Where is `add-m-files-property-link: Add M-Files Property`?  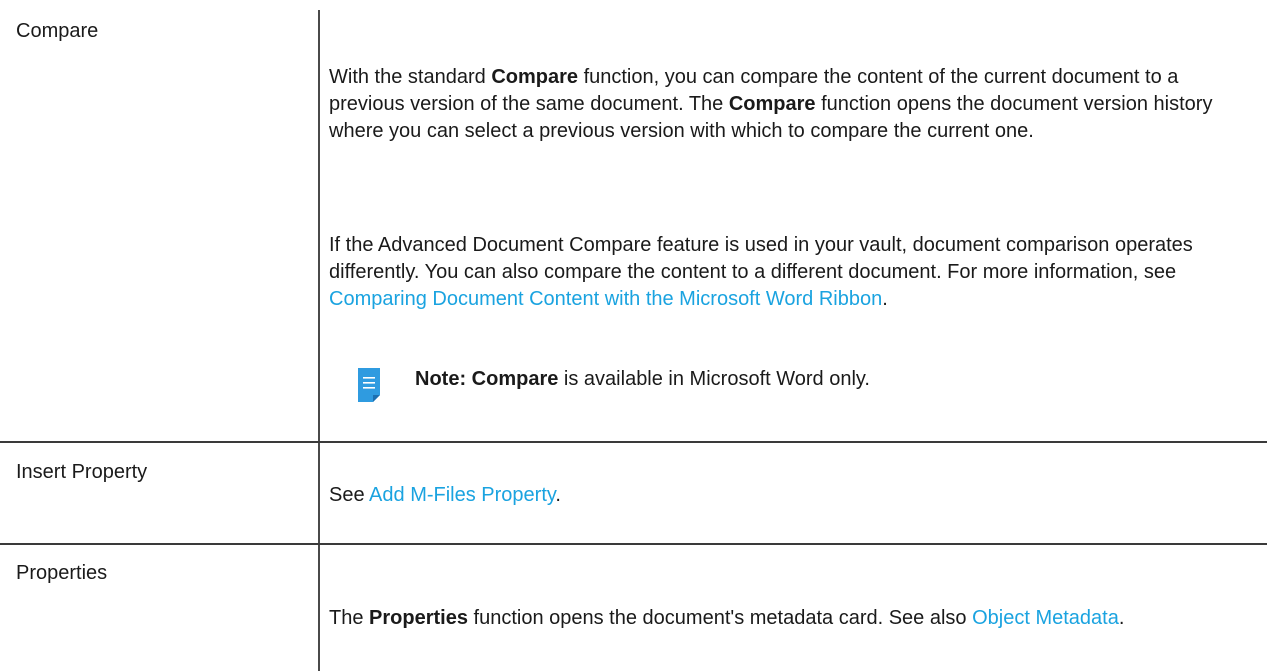 add-m-files-property-link: Add M-Files Property is located at coordinates (462, 495).